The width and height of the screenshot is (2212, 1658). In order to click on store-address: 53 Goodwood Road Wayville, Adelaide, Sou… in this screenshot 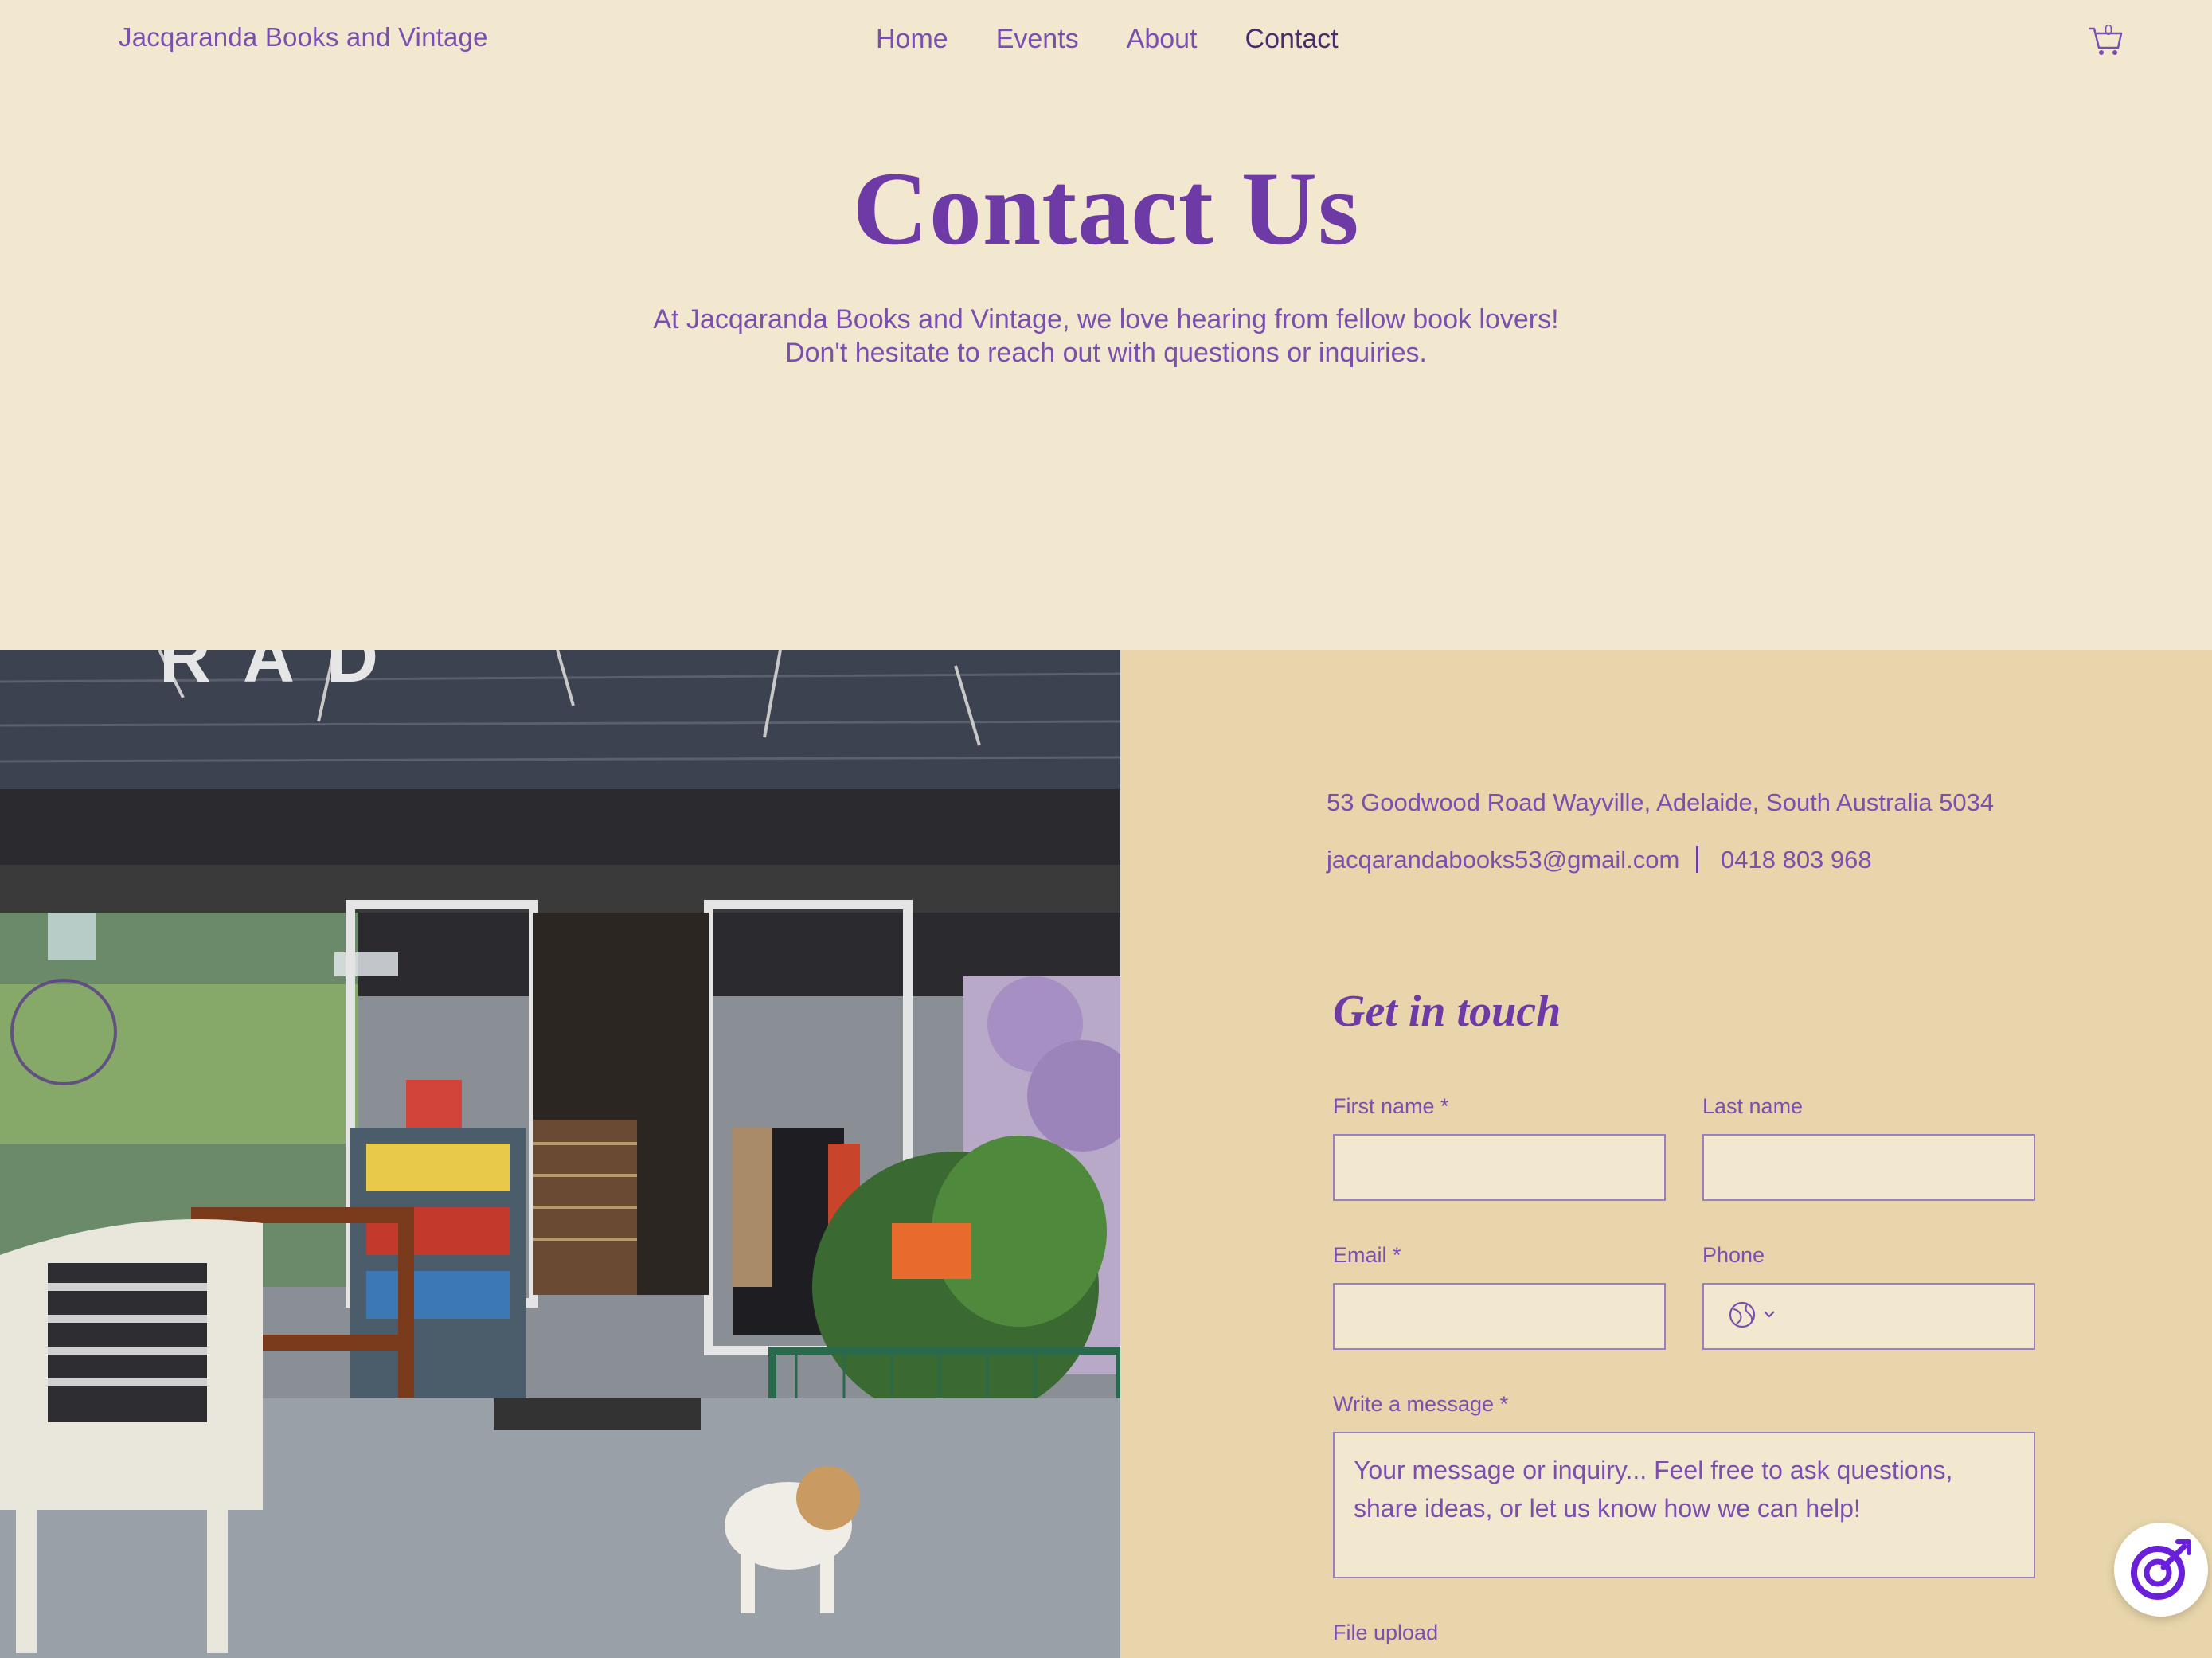, I will do `click(1661, 802)`.